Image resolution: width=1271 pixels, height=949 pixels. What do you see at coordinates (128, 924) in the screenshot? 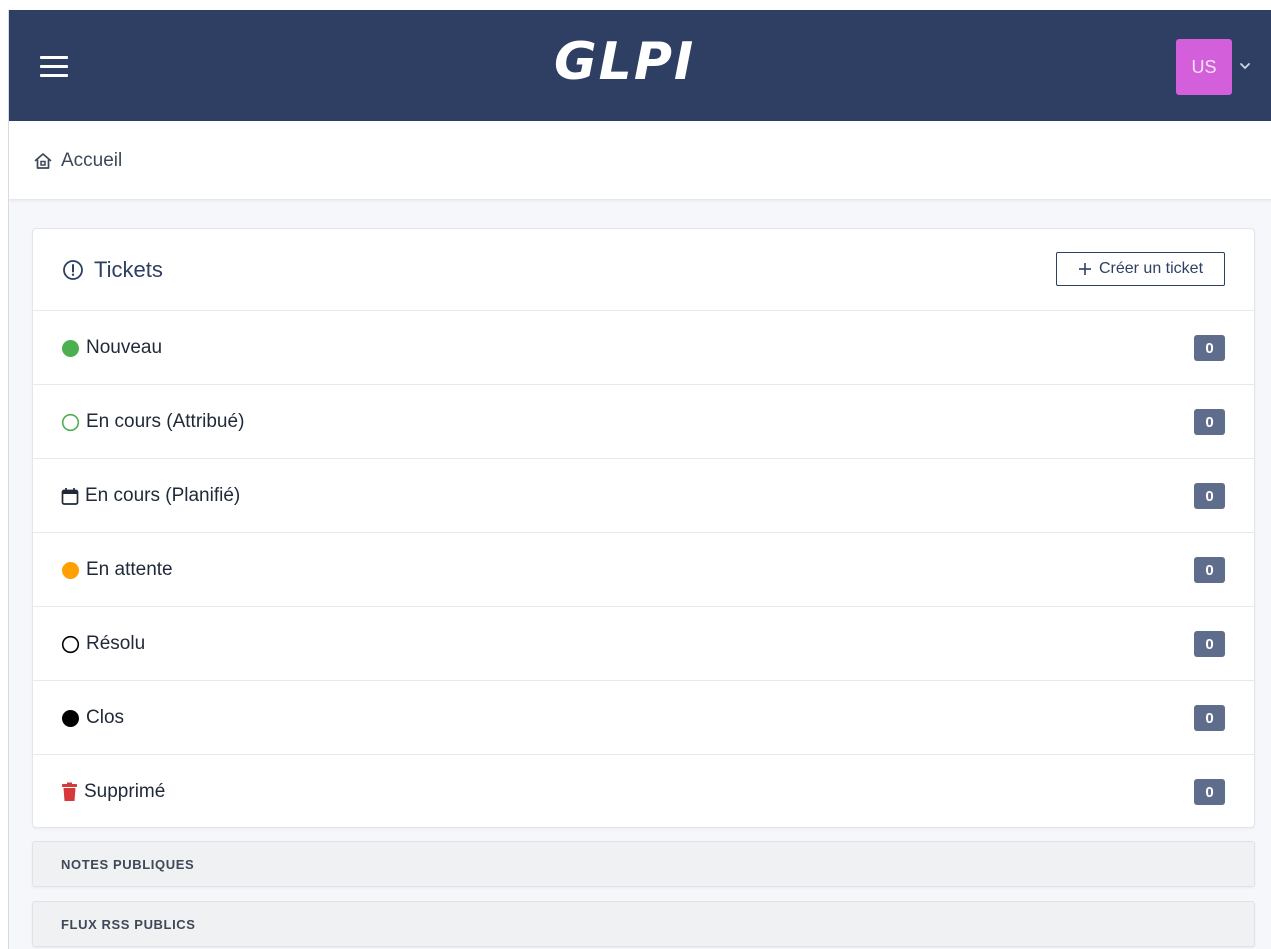
I see `section-title: FLUX RSS PUBLICS` at bounding box center [128, 924].